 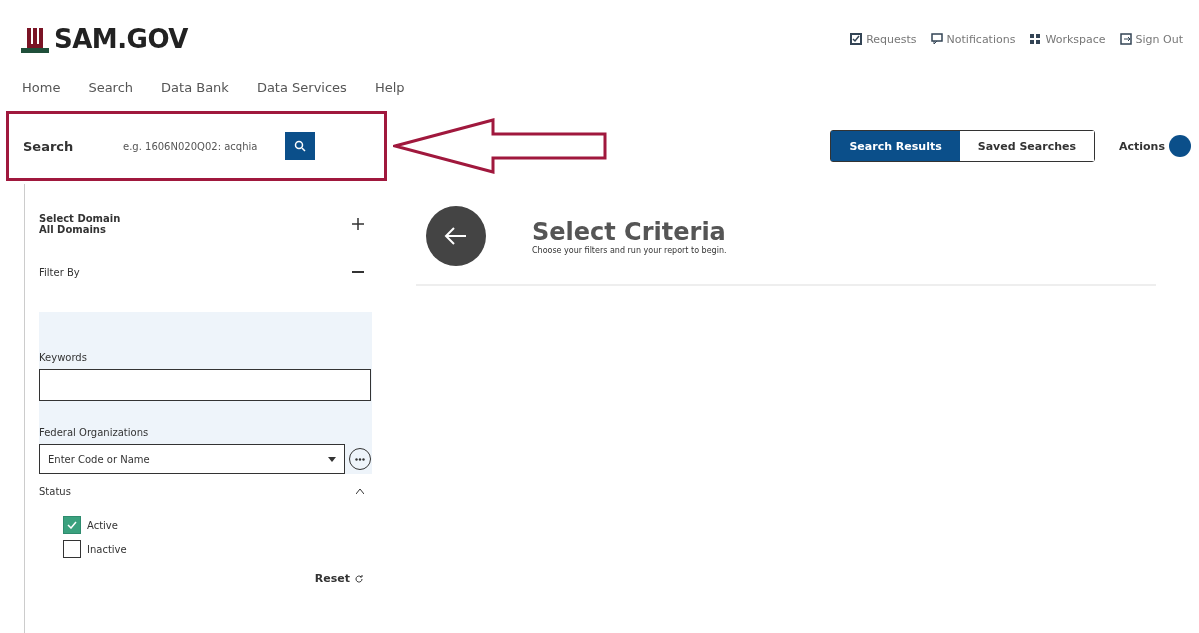 I want to click on search-label: Search, so click(x=49, y=146).